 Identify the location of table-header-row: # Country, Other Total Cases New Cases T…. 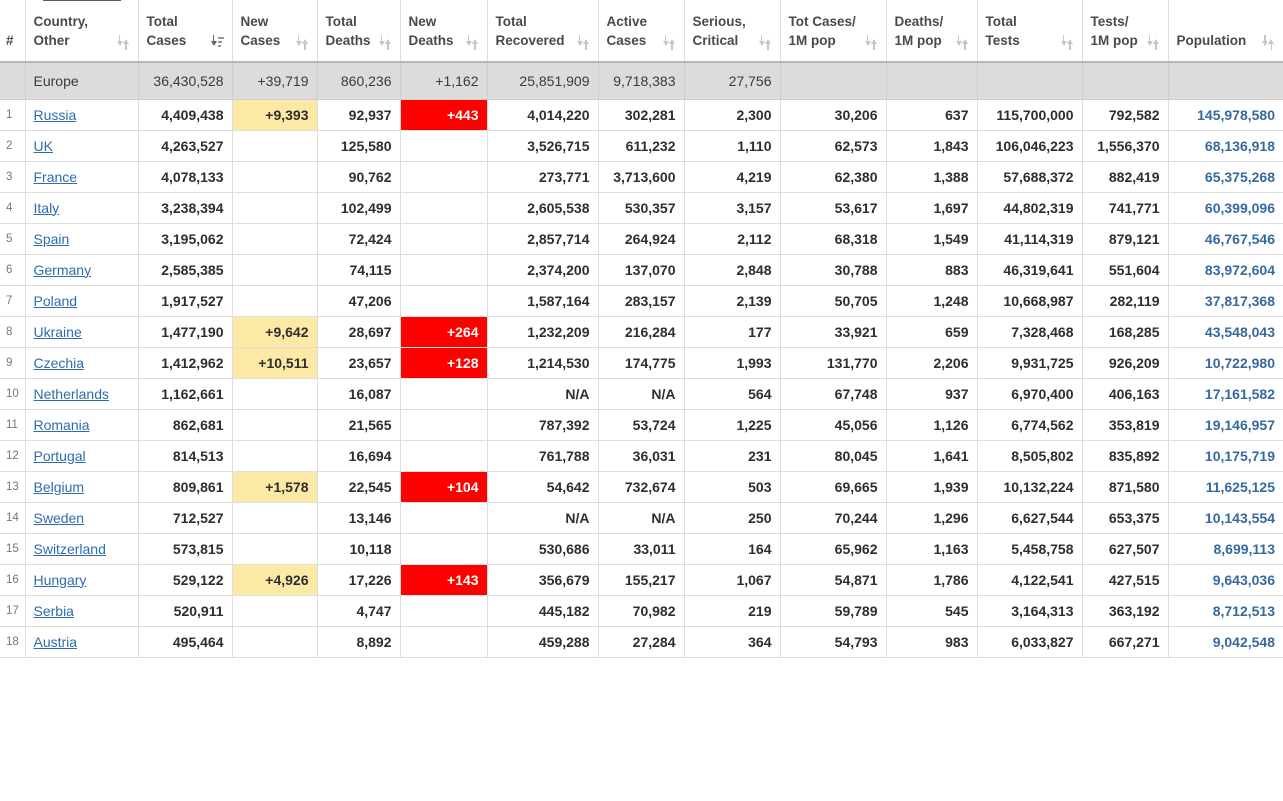
(641, 31).